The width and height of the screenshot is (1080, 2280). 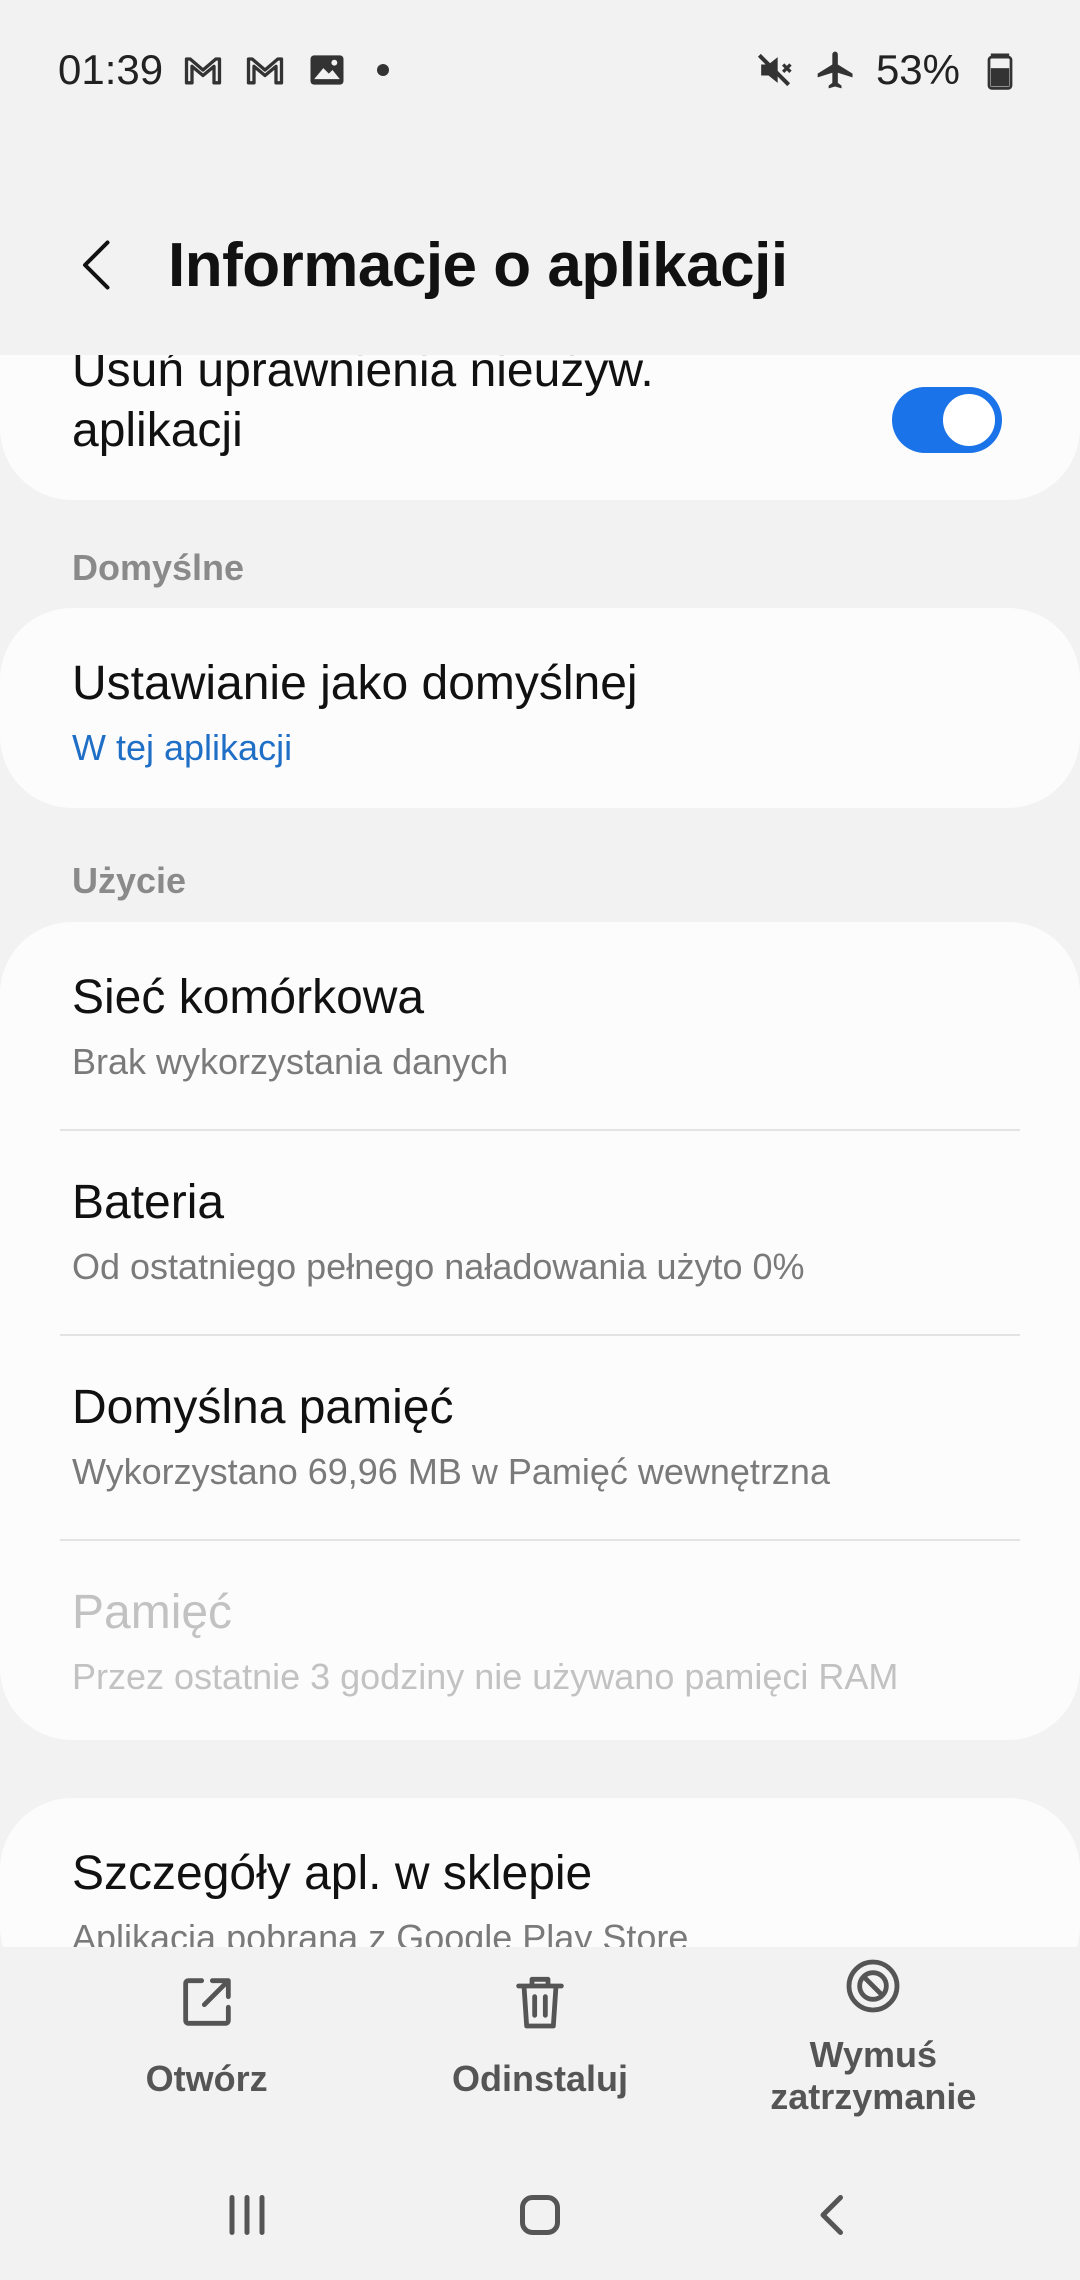 I want to click on mobile-data-title: Sieć komórkowa, so click(x=248, y=997).